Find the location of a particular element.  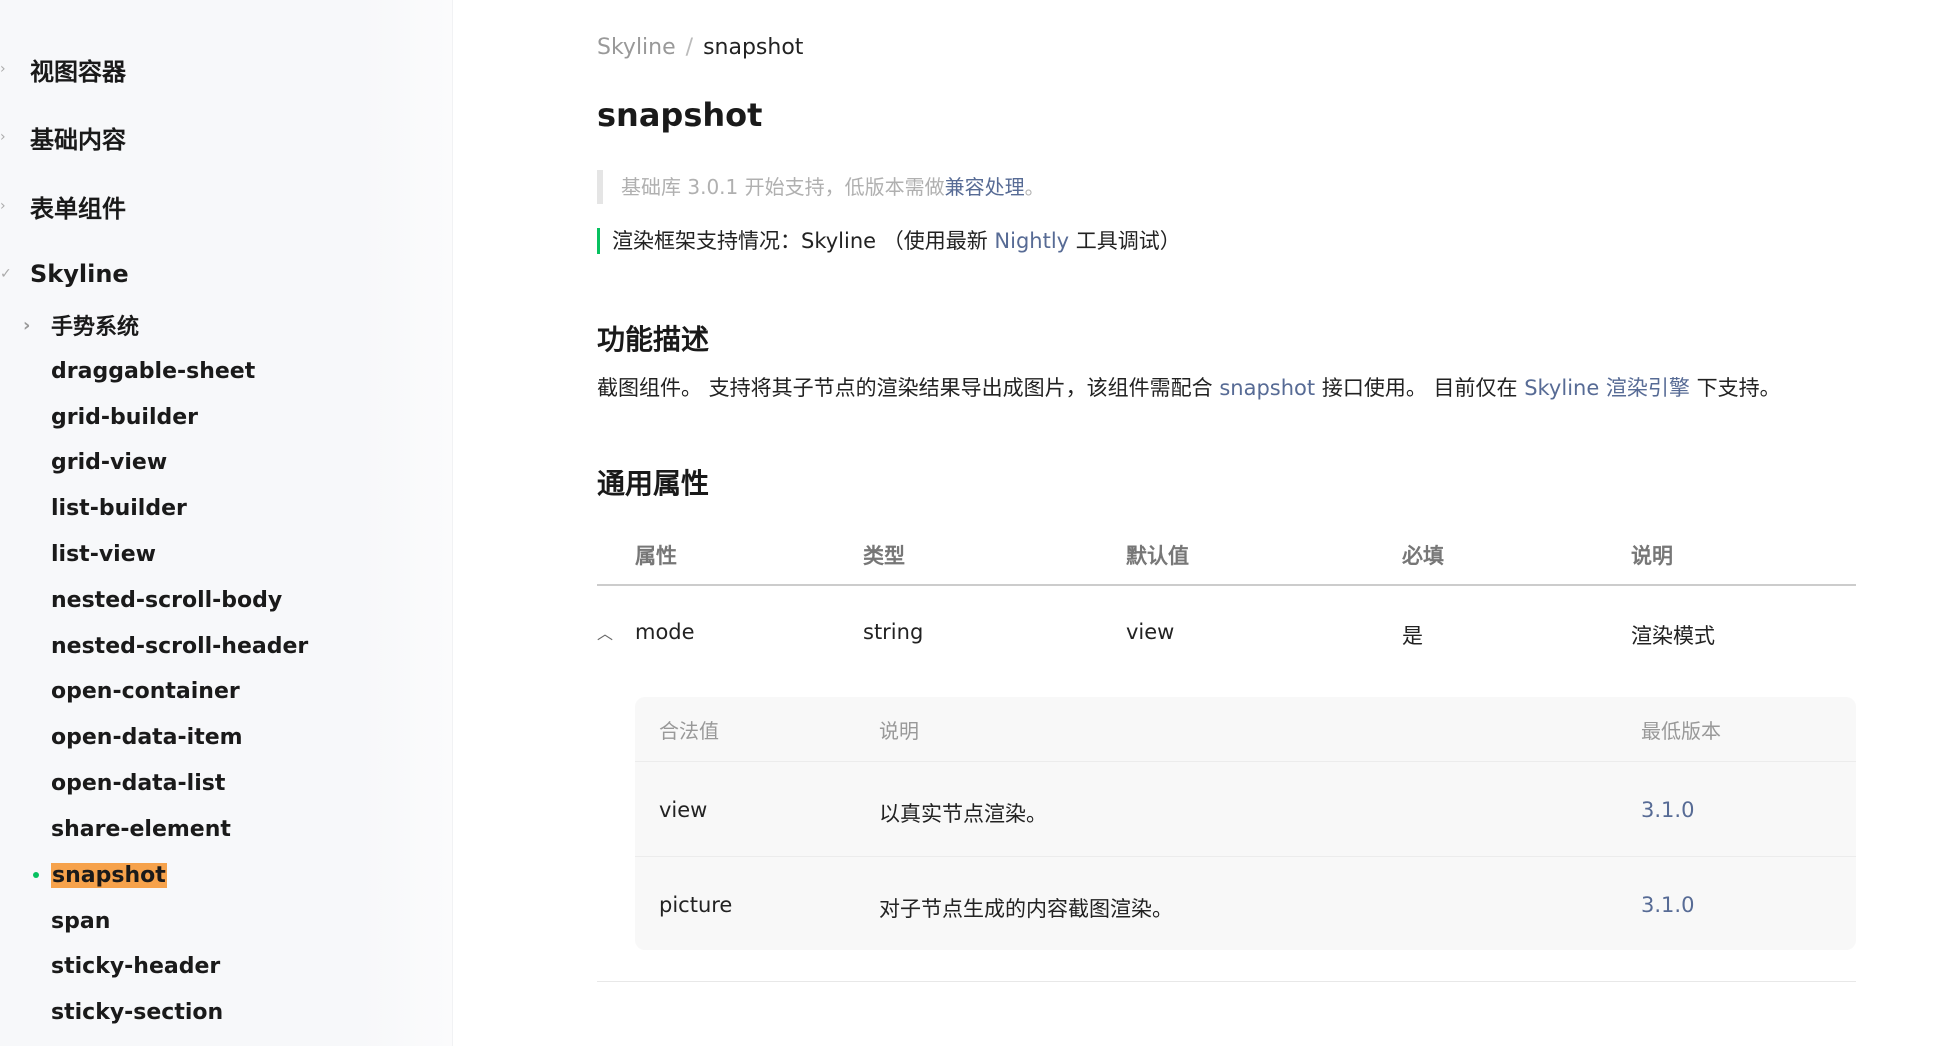

valid-value-desc: 对子节点生成的内容截图渲染。 is located at coordinates (1026, 909).